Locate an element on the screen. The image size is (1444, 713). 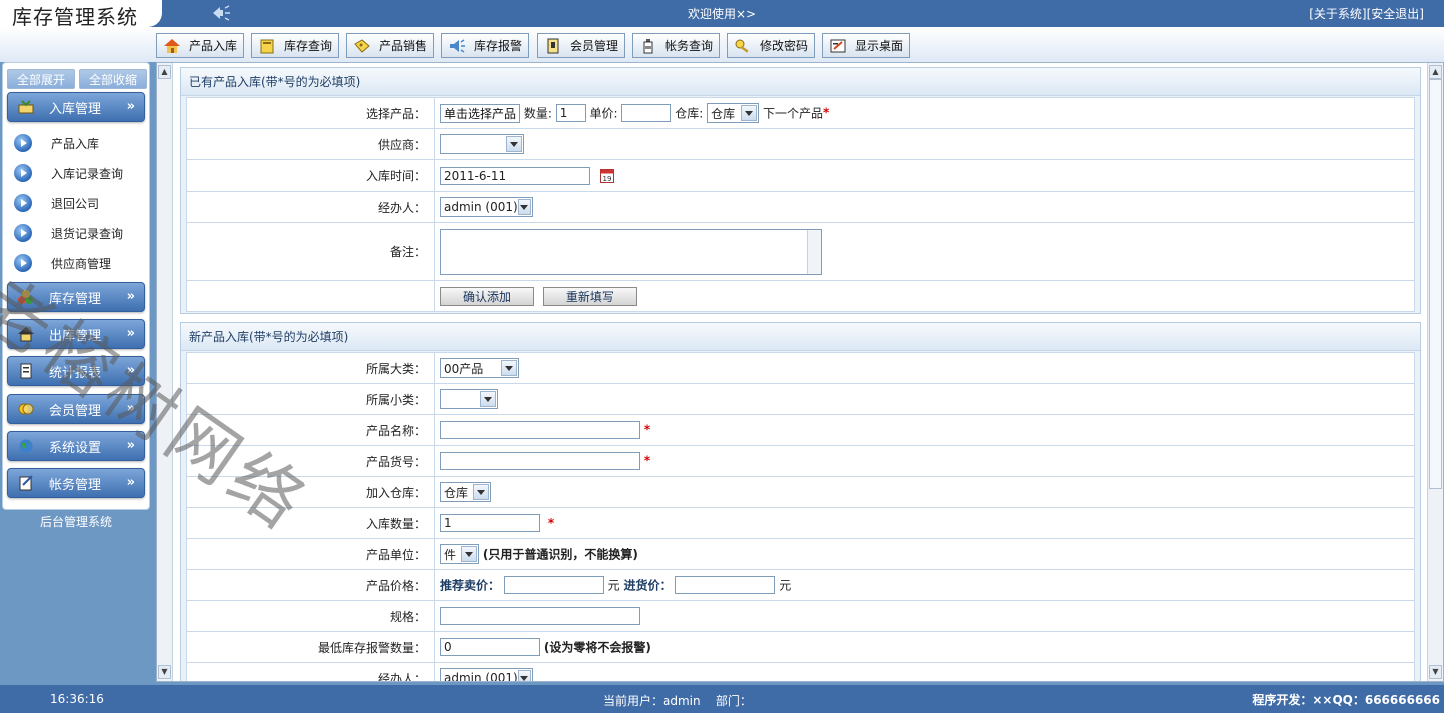
subcategory-label: 所属小类： is located at coordinates (310, 399).